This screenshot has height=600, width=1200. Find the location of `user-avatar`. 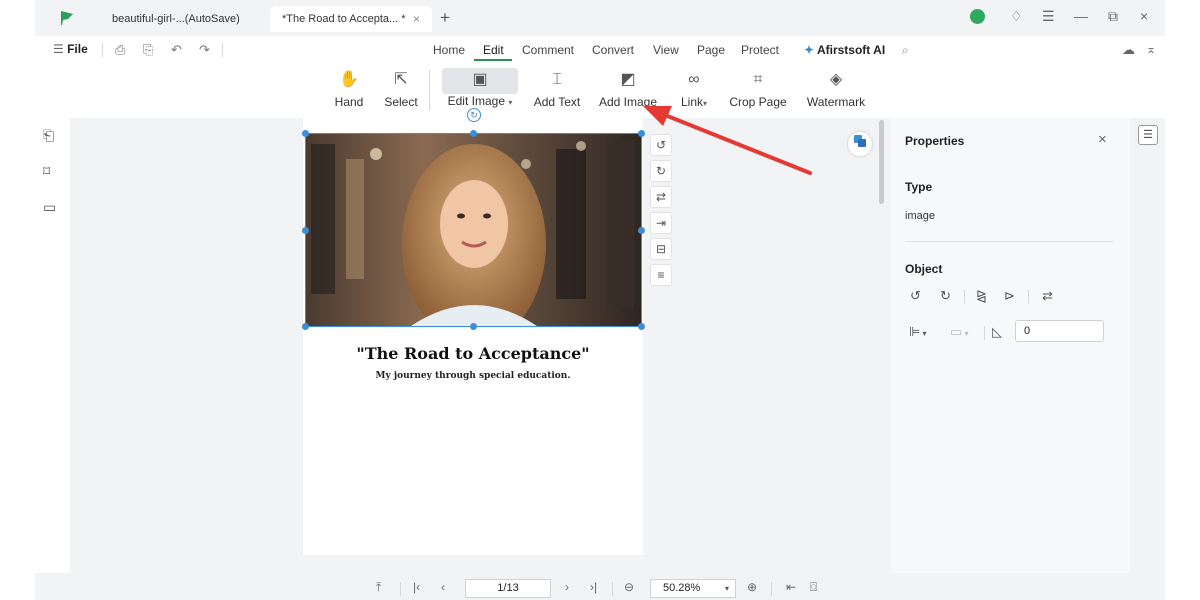

user-avatar is located at coordinates (977, 16).